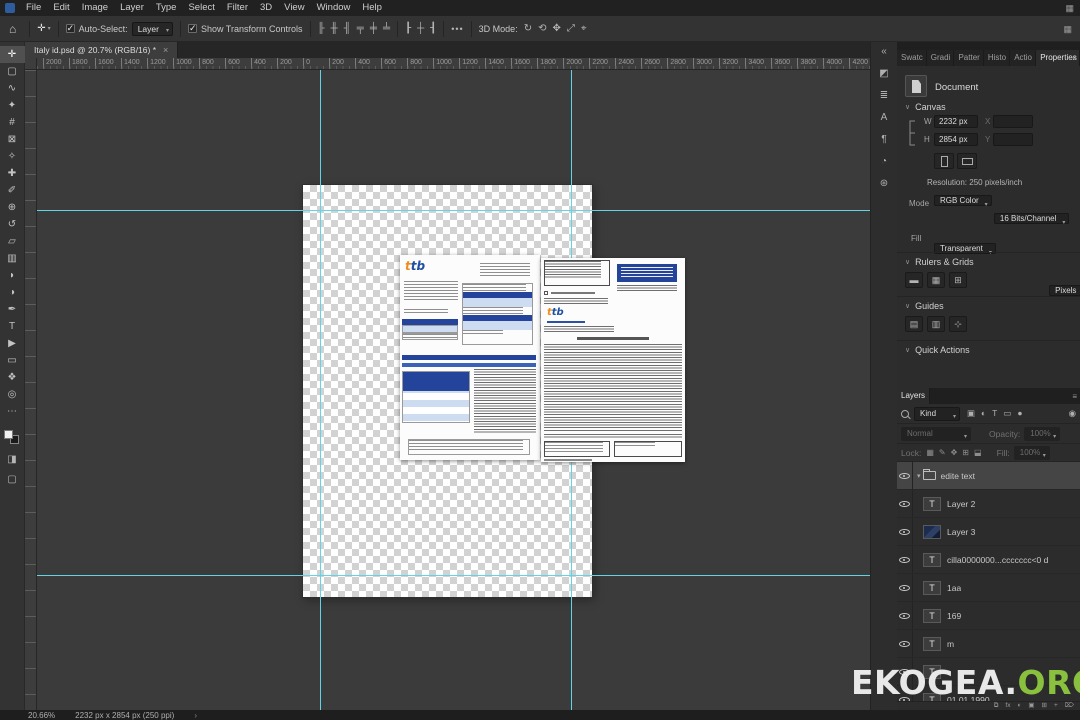 Image resolution: width=1080 pixels, height=720 pixels. Describe the element at coordinates (12, 275) in the screenshot. I see `blur-tool: ◗` at that location.